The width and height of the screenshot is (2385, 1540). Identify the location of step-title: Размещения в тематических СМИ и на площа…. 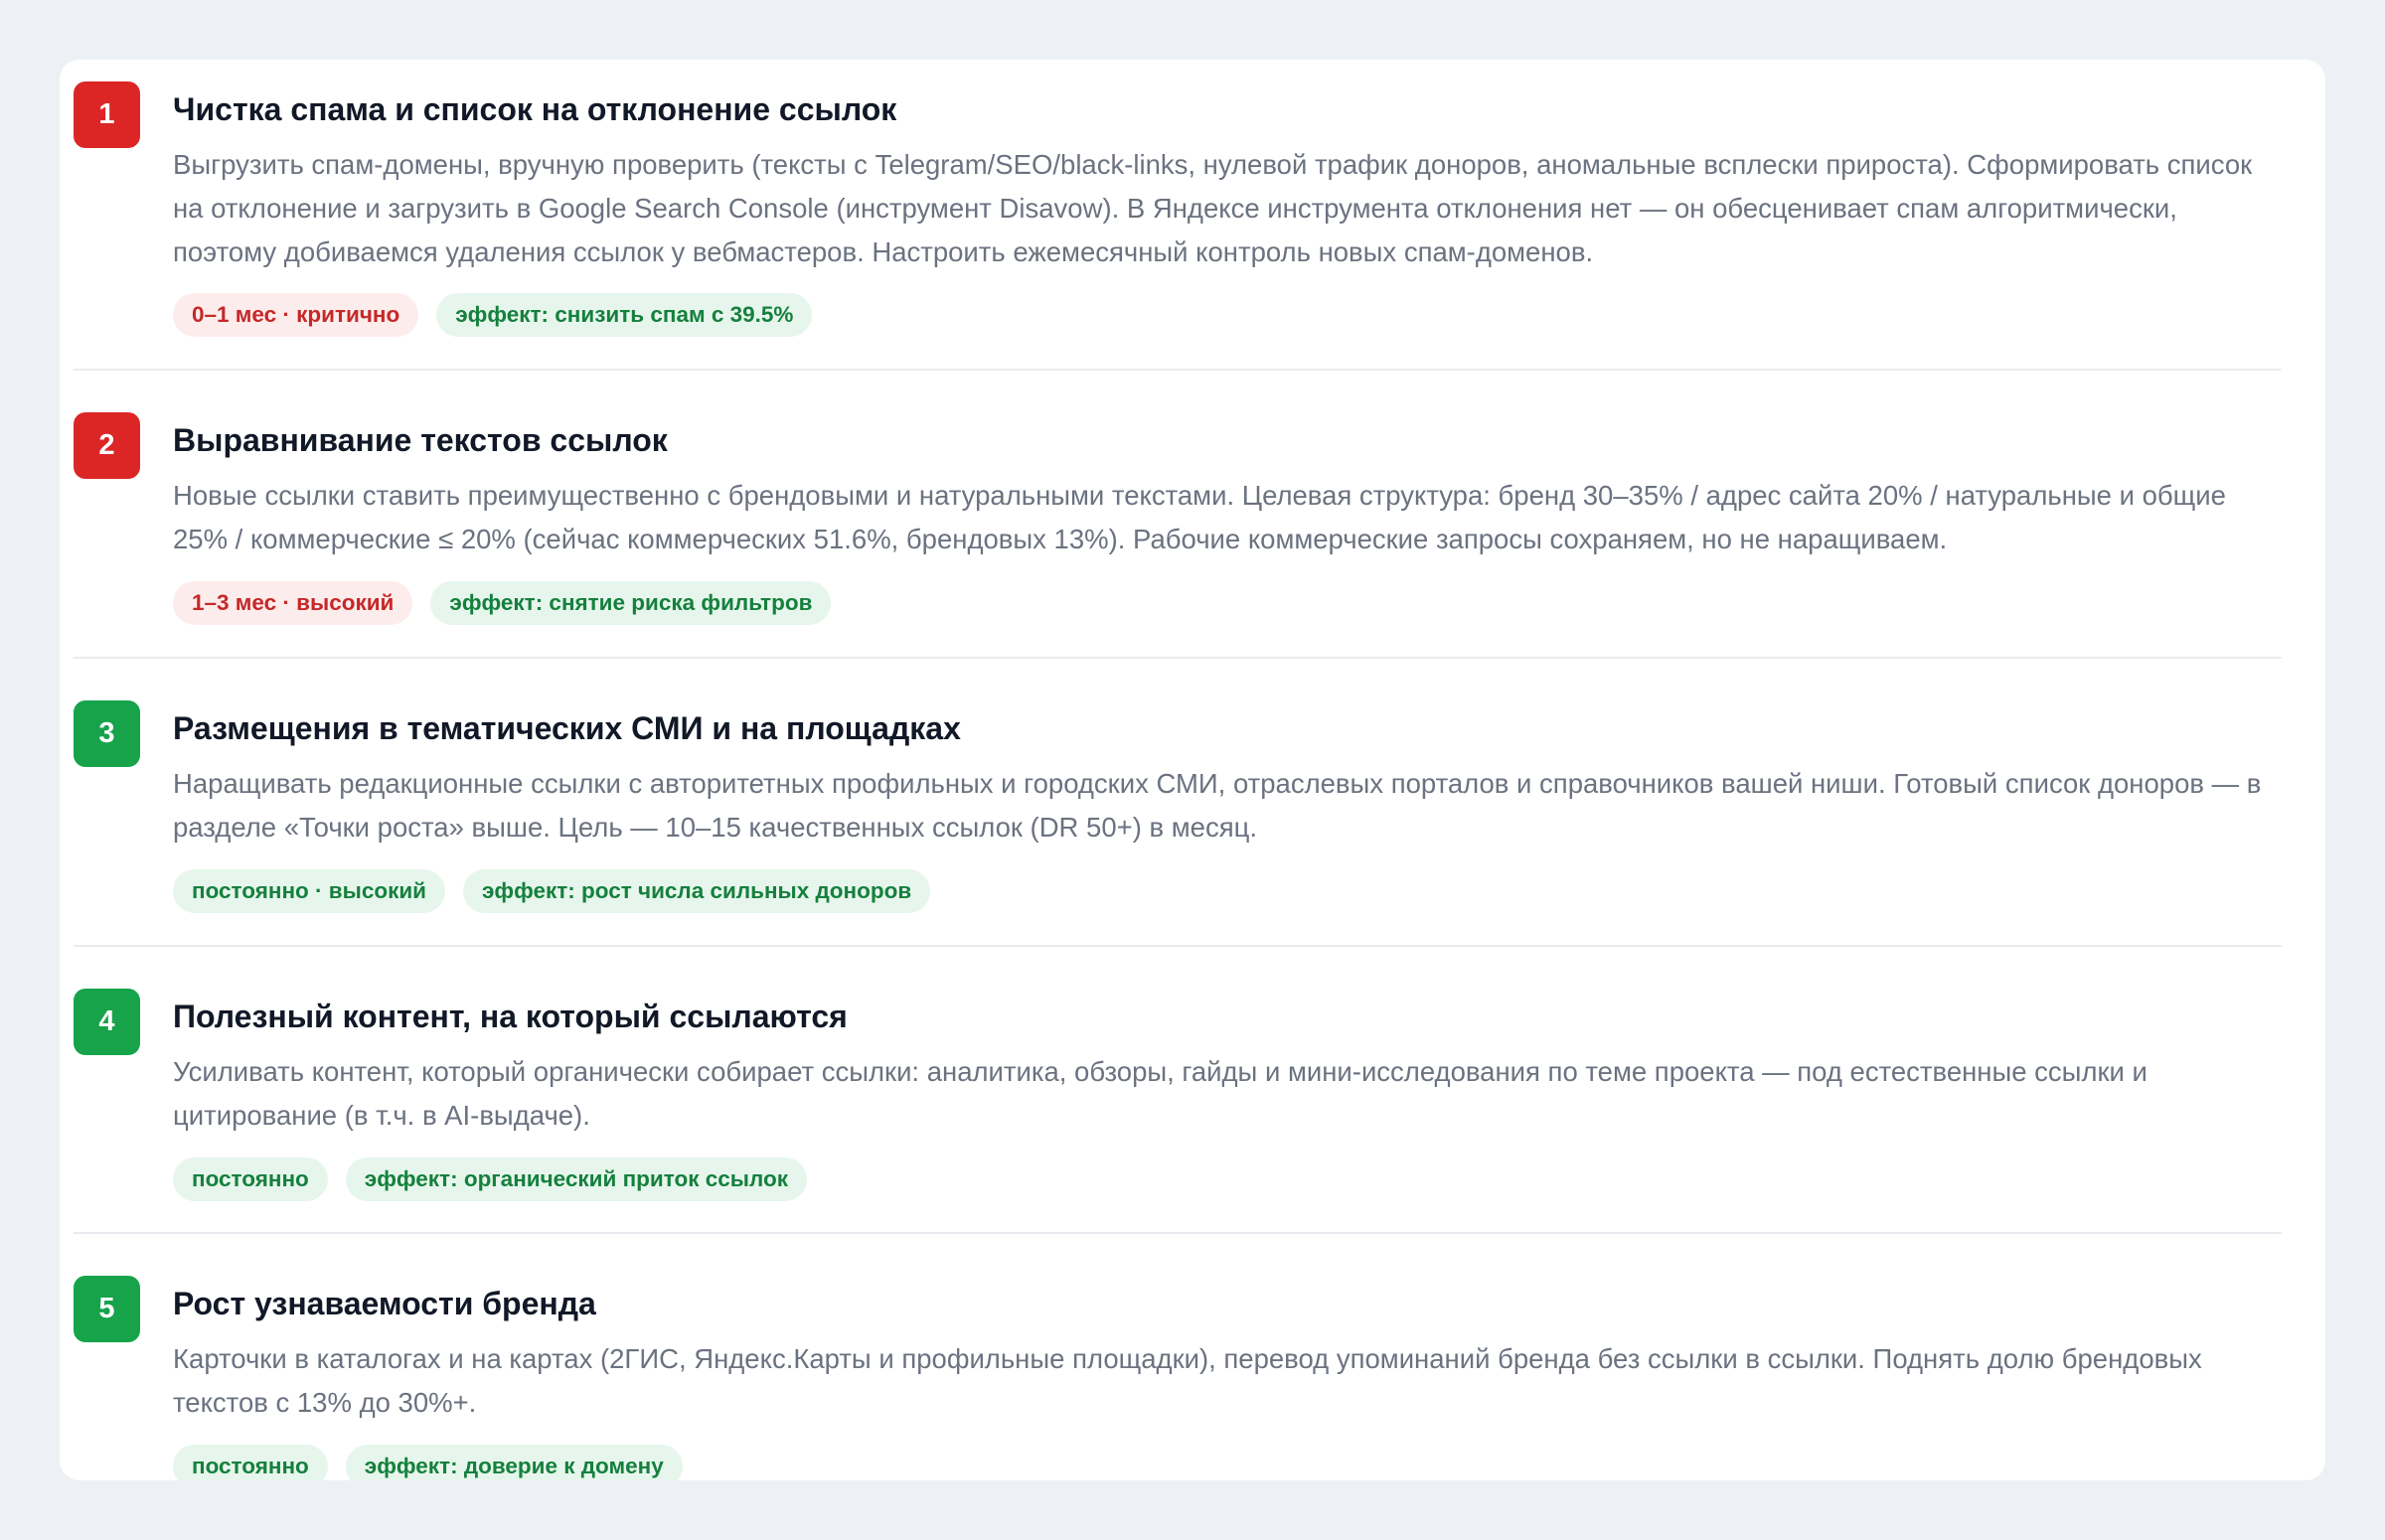
(567, 728).